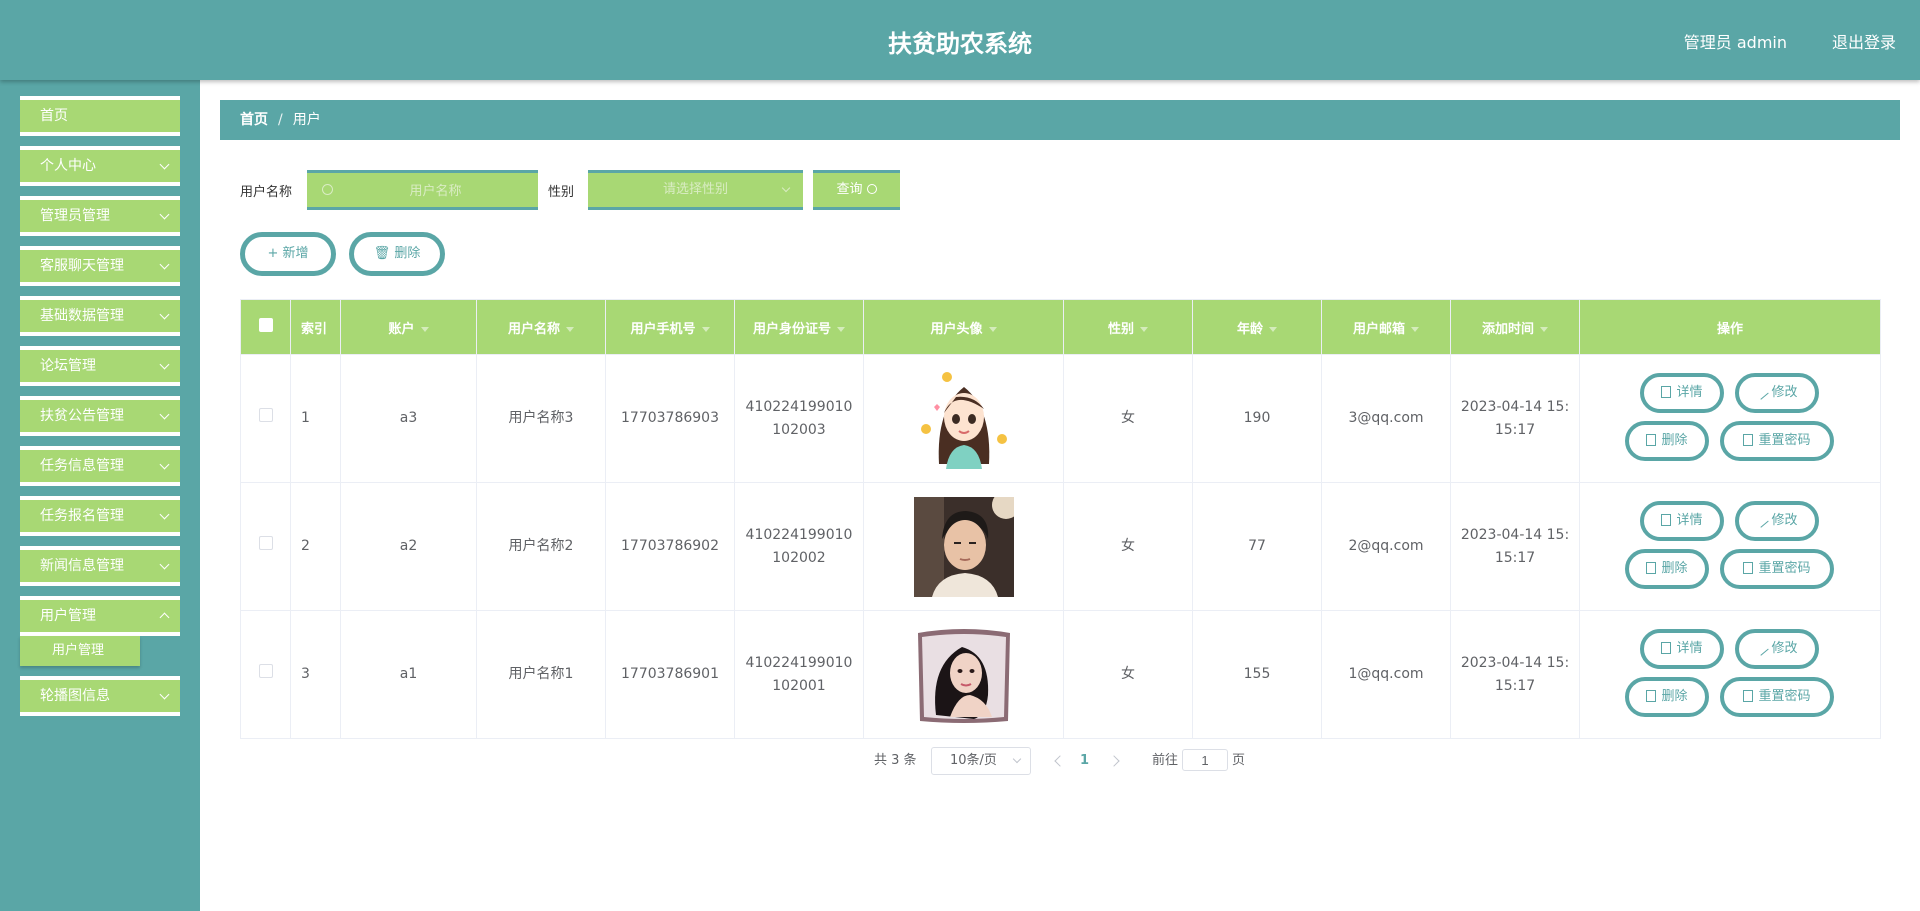 The height and width of the screenshot is (911, 1920). I want to click on sidebar-item-chat: 客服聊天管理, so click(100, 266).